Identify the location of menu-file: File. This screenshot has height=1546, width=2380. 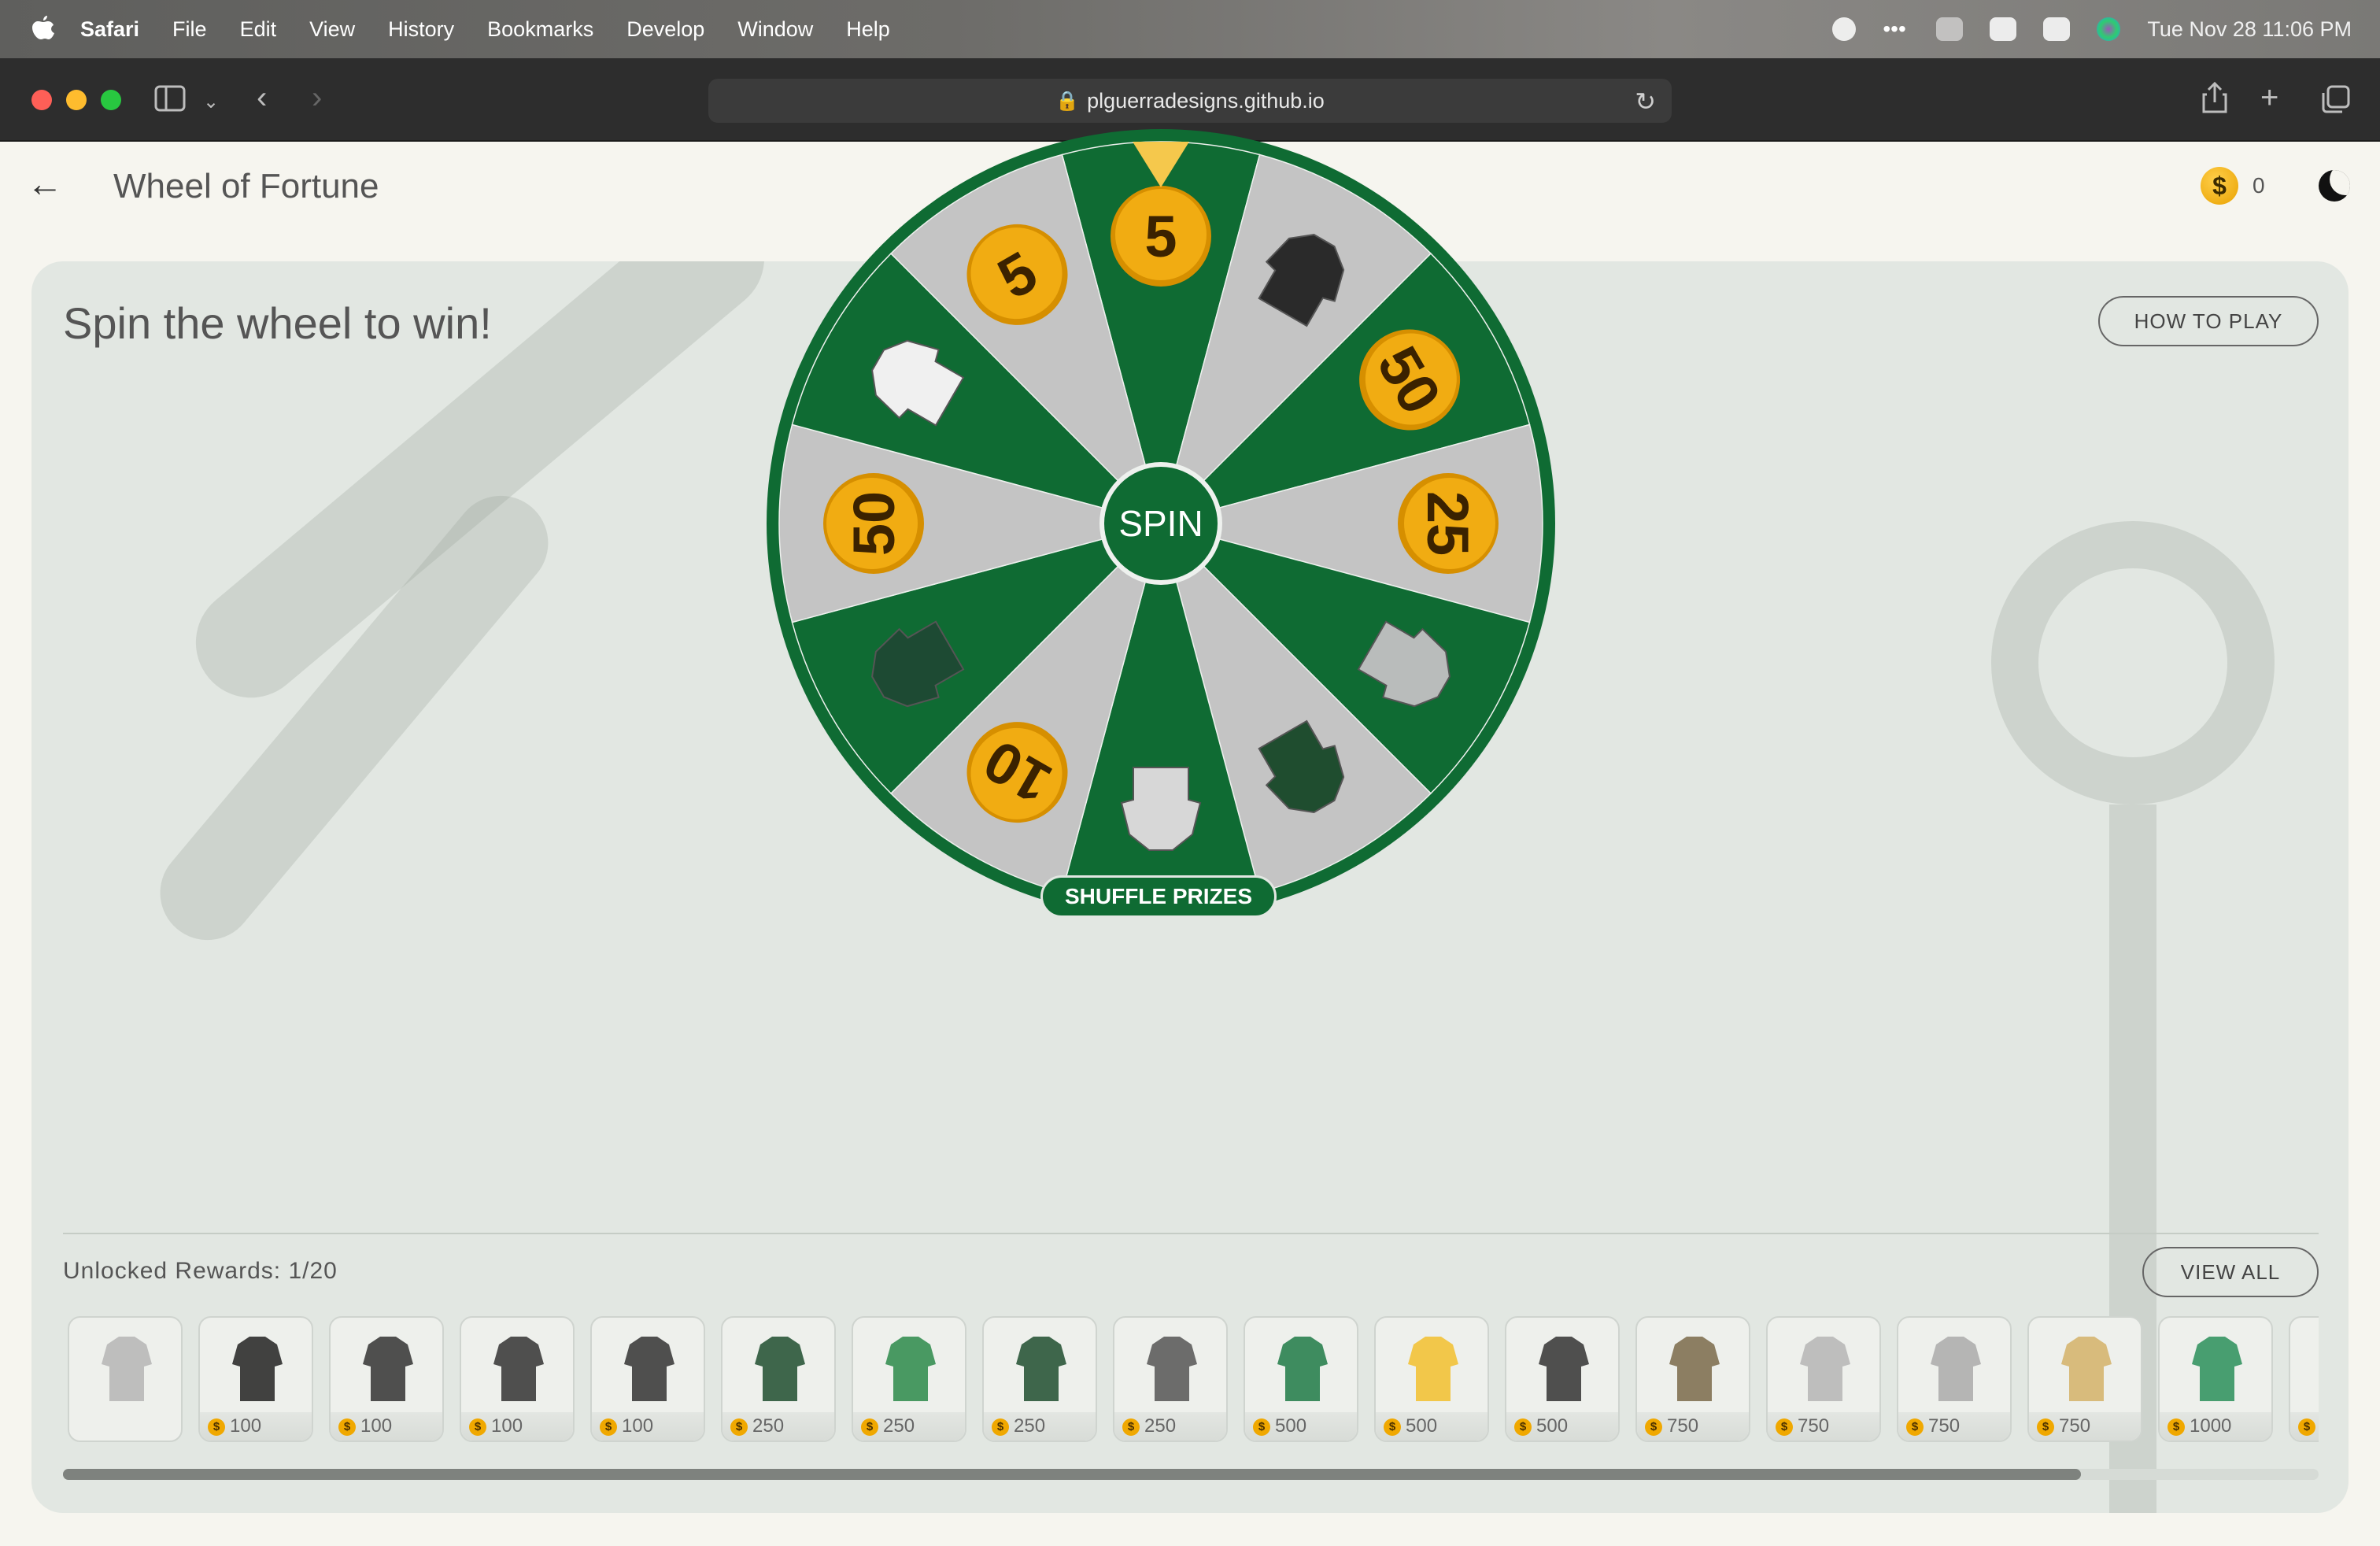
(189, 29).